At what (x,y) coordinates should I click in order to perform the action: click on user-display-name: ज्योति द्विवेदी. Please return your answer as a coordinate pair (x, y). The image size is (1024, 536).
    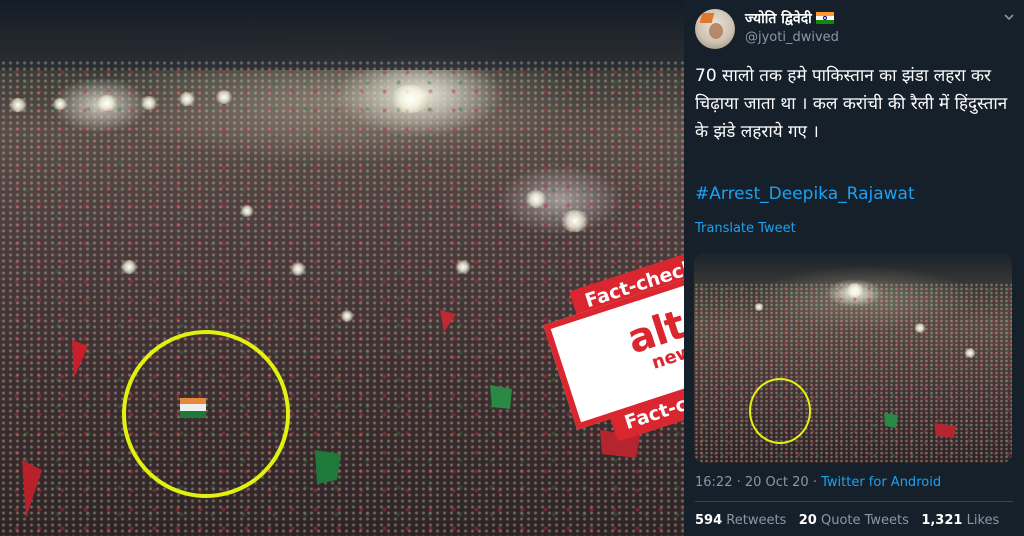
    Looking at the image, I should click on (789, 18).